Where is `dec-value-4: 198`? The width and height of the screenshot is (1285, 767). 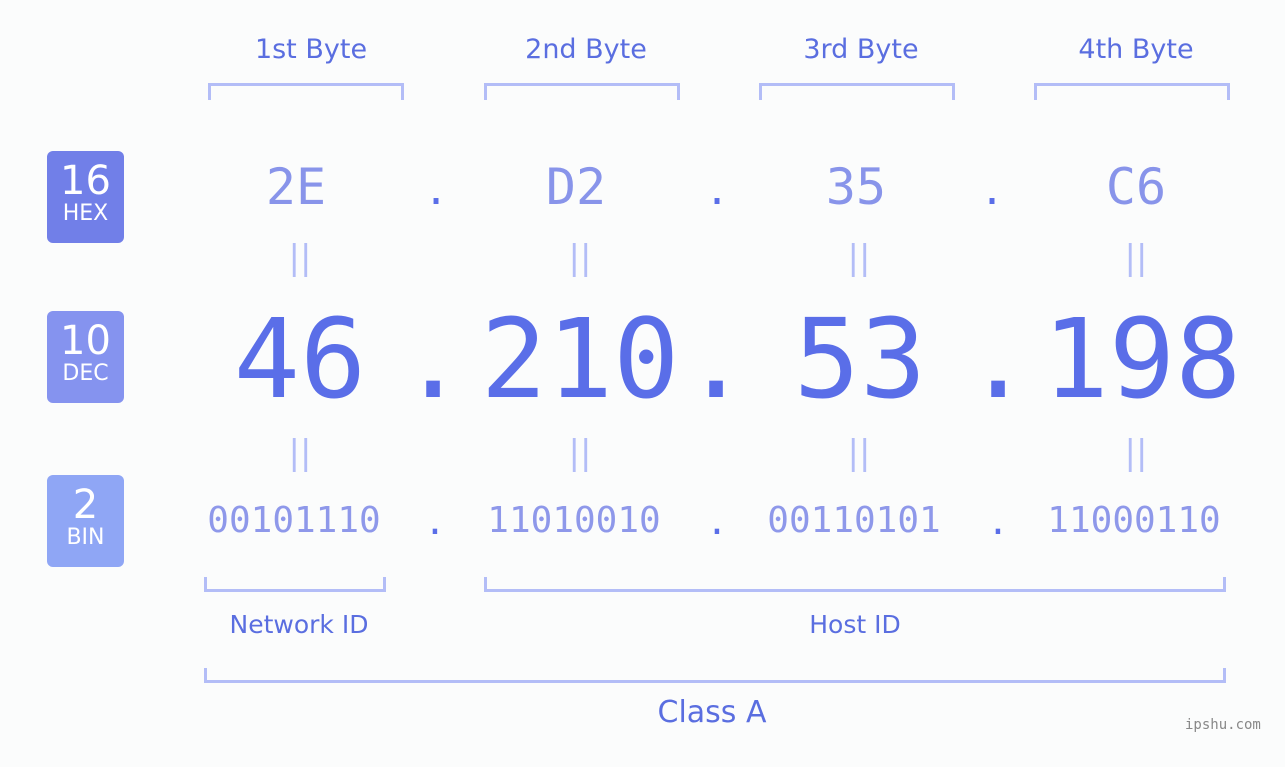 dec-value-4: 198 is located at coordinates (1142, 359).